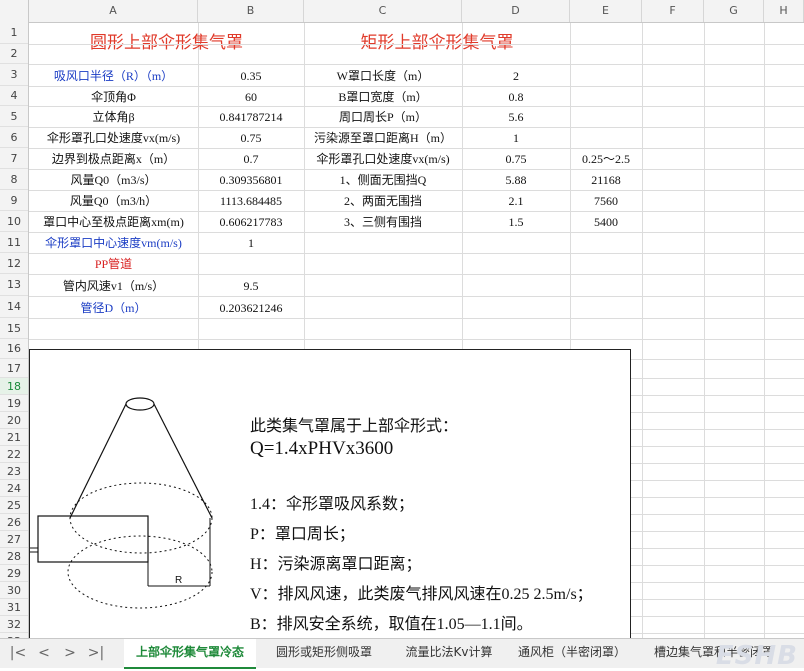  I want to click on column-header-d: D, so click(516, 11).